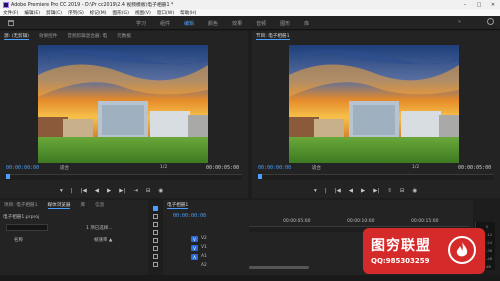 This screenshot has height=281, width=500. I want to click on lift-icon: ⇧, so click(389, 191).